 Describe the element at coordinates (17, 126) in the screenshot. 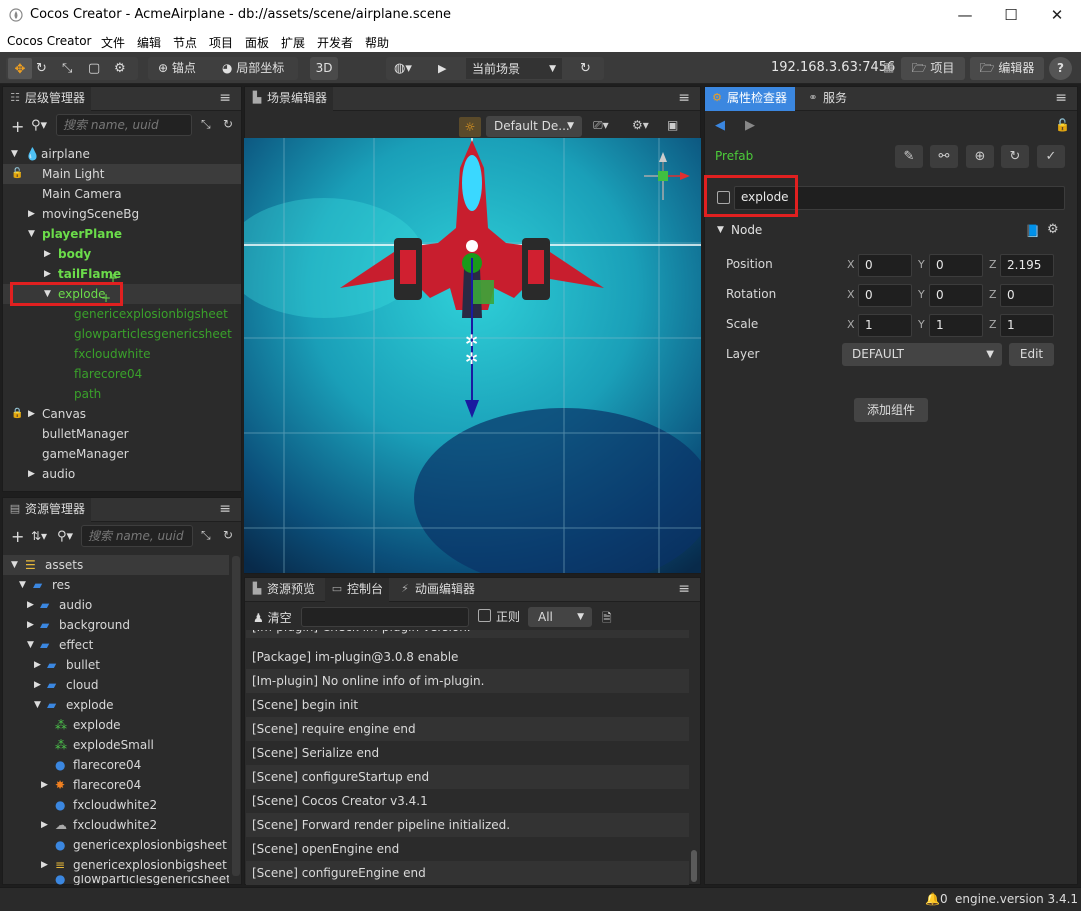

I see `add-node-icon: +` at that location.